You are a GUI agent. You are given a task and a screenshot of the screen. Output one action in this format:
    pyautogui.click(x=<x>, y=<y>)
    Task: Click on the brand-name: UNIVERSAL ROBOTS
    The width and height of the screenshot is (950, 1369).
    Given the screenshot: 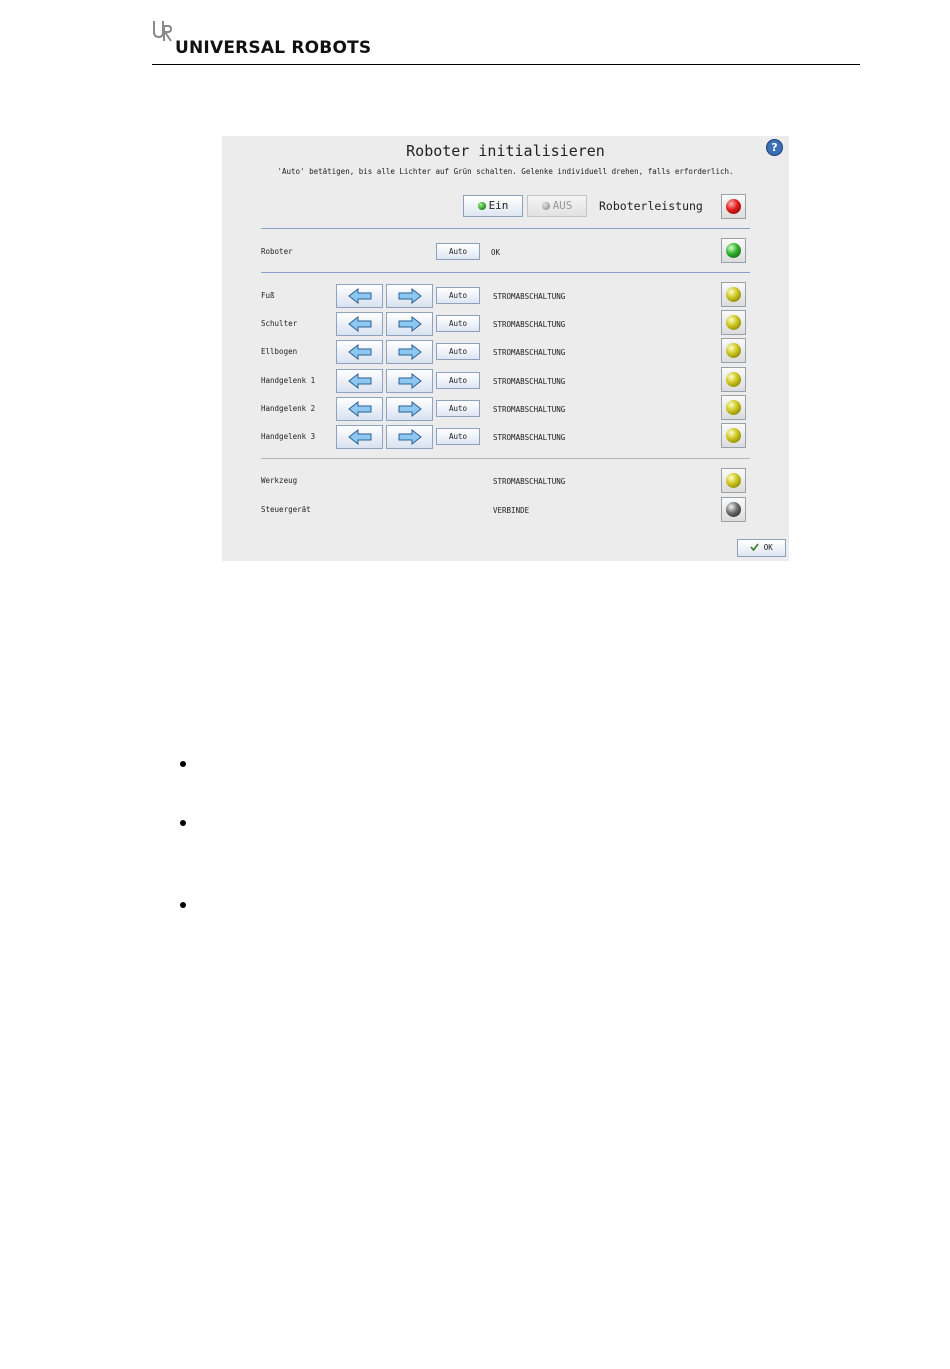 What is the action you would take?
    pyautogui.click(x=273, y=48)
    